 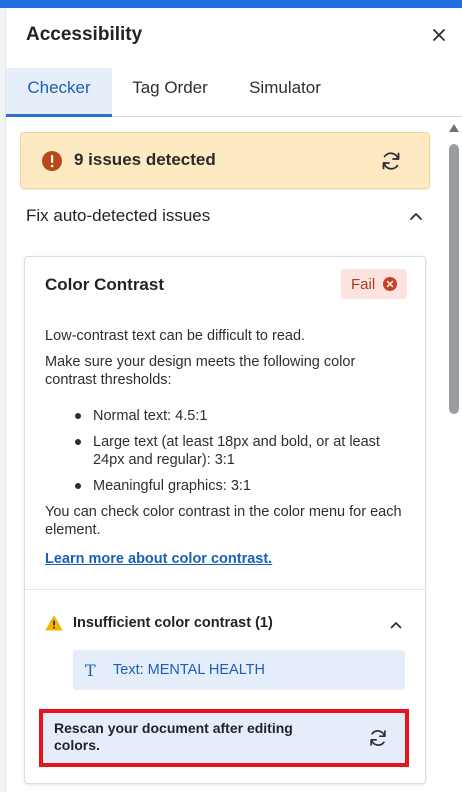 I want to click on panel-header: Accessibility, so click(x=234, y=35).